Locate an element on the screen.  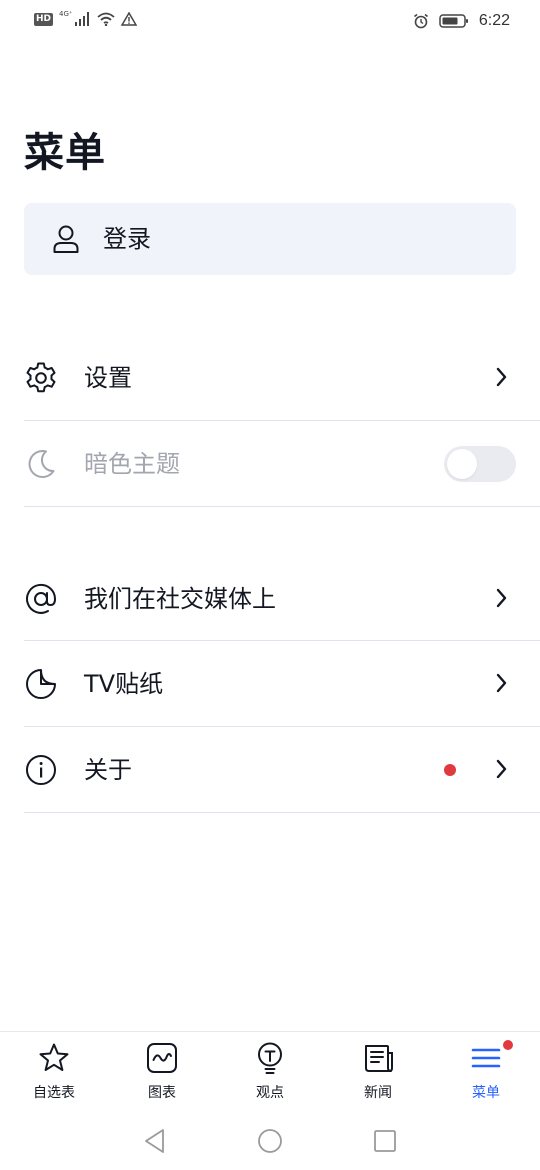
star-icon is located at coordinates (54, 1058).